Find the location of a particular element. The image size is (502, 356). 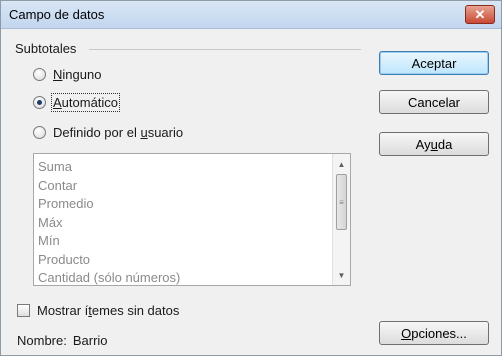

help-button: Ayuda is located at coordinates (434, 144).